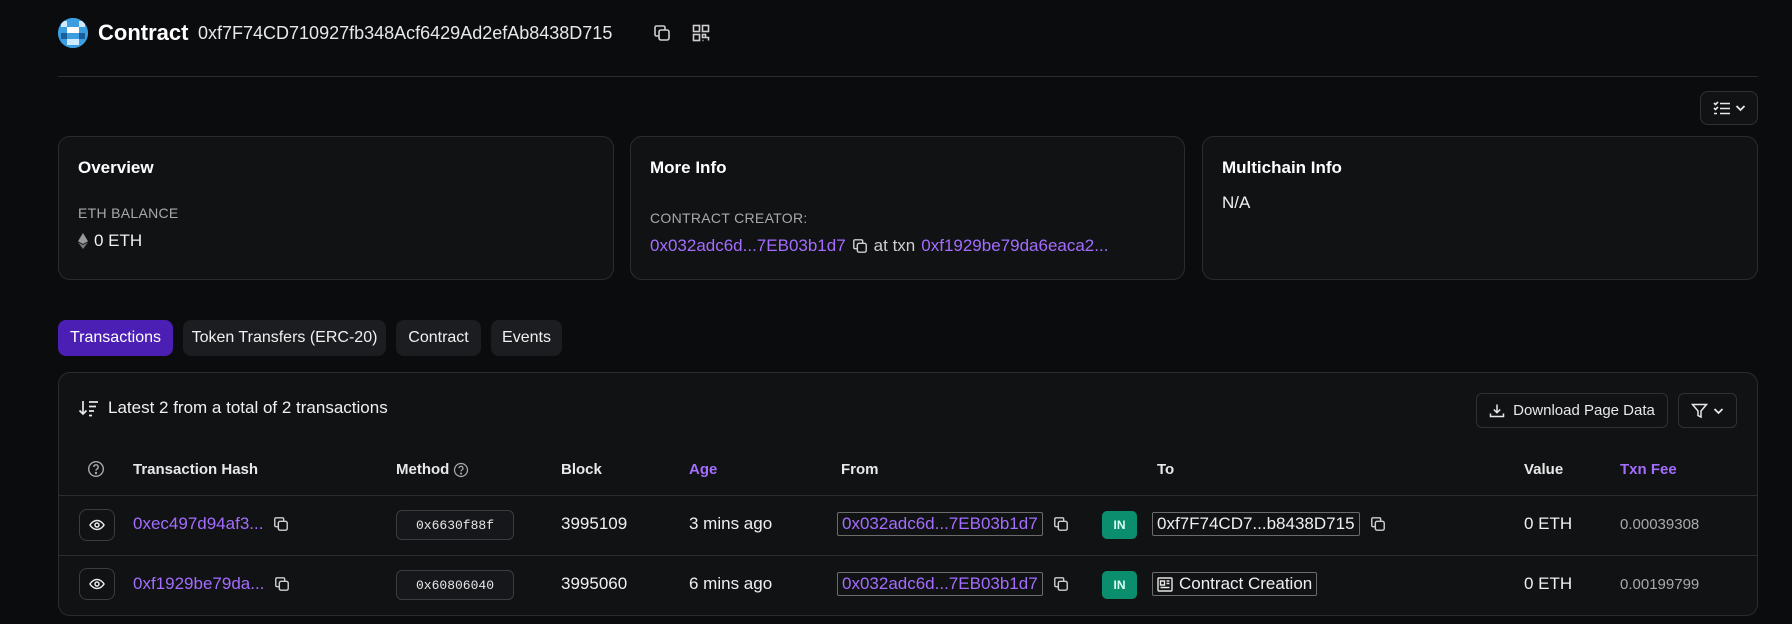  I want to click on overview-card: Overview ETH BALANCE 0 ETH, so click(336, 208).